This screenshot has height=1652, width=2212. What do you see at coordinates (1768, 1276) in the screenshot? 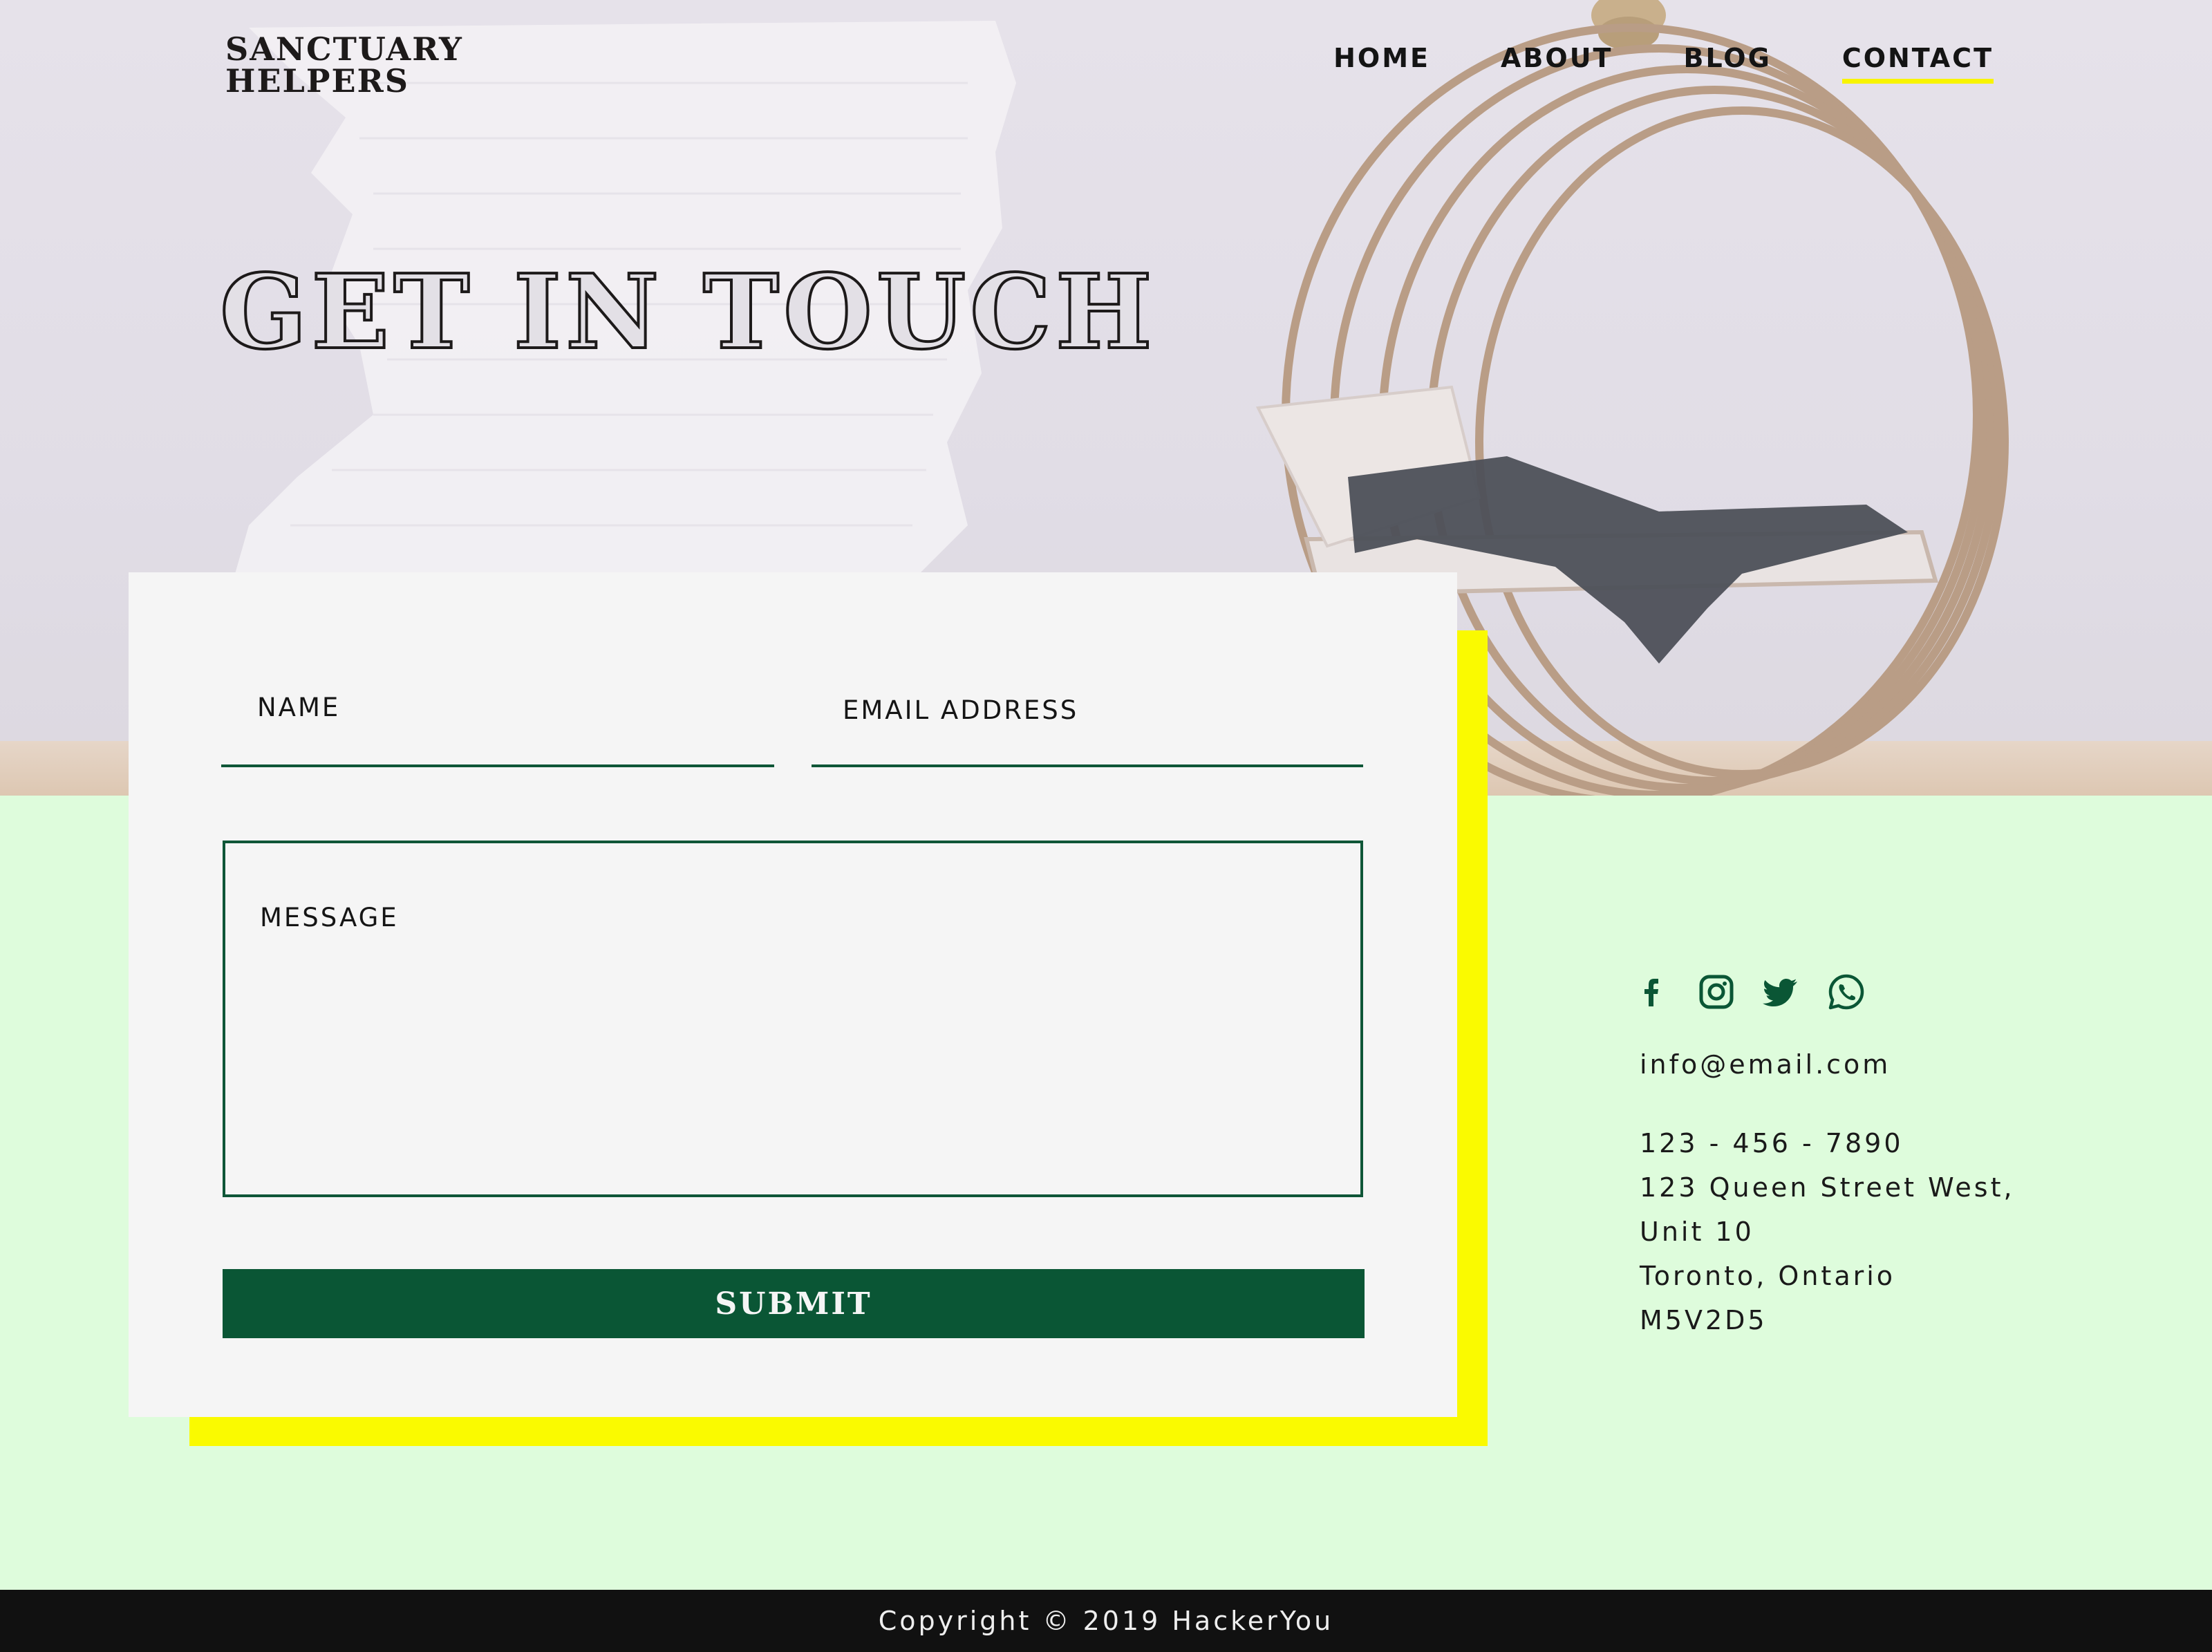
I see `address-line-3: Toronto, Ontario` at bounding box center [1768, 1276].